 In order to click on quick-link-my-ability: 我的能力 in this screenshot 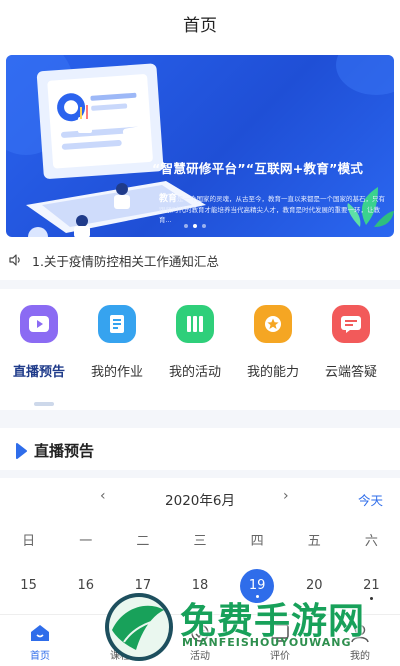, I will do `click(273, 342)`.